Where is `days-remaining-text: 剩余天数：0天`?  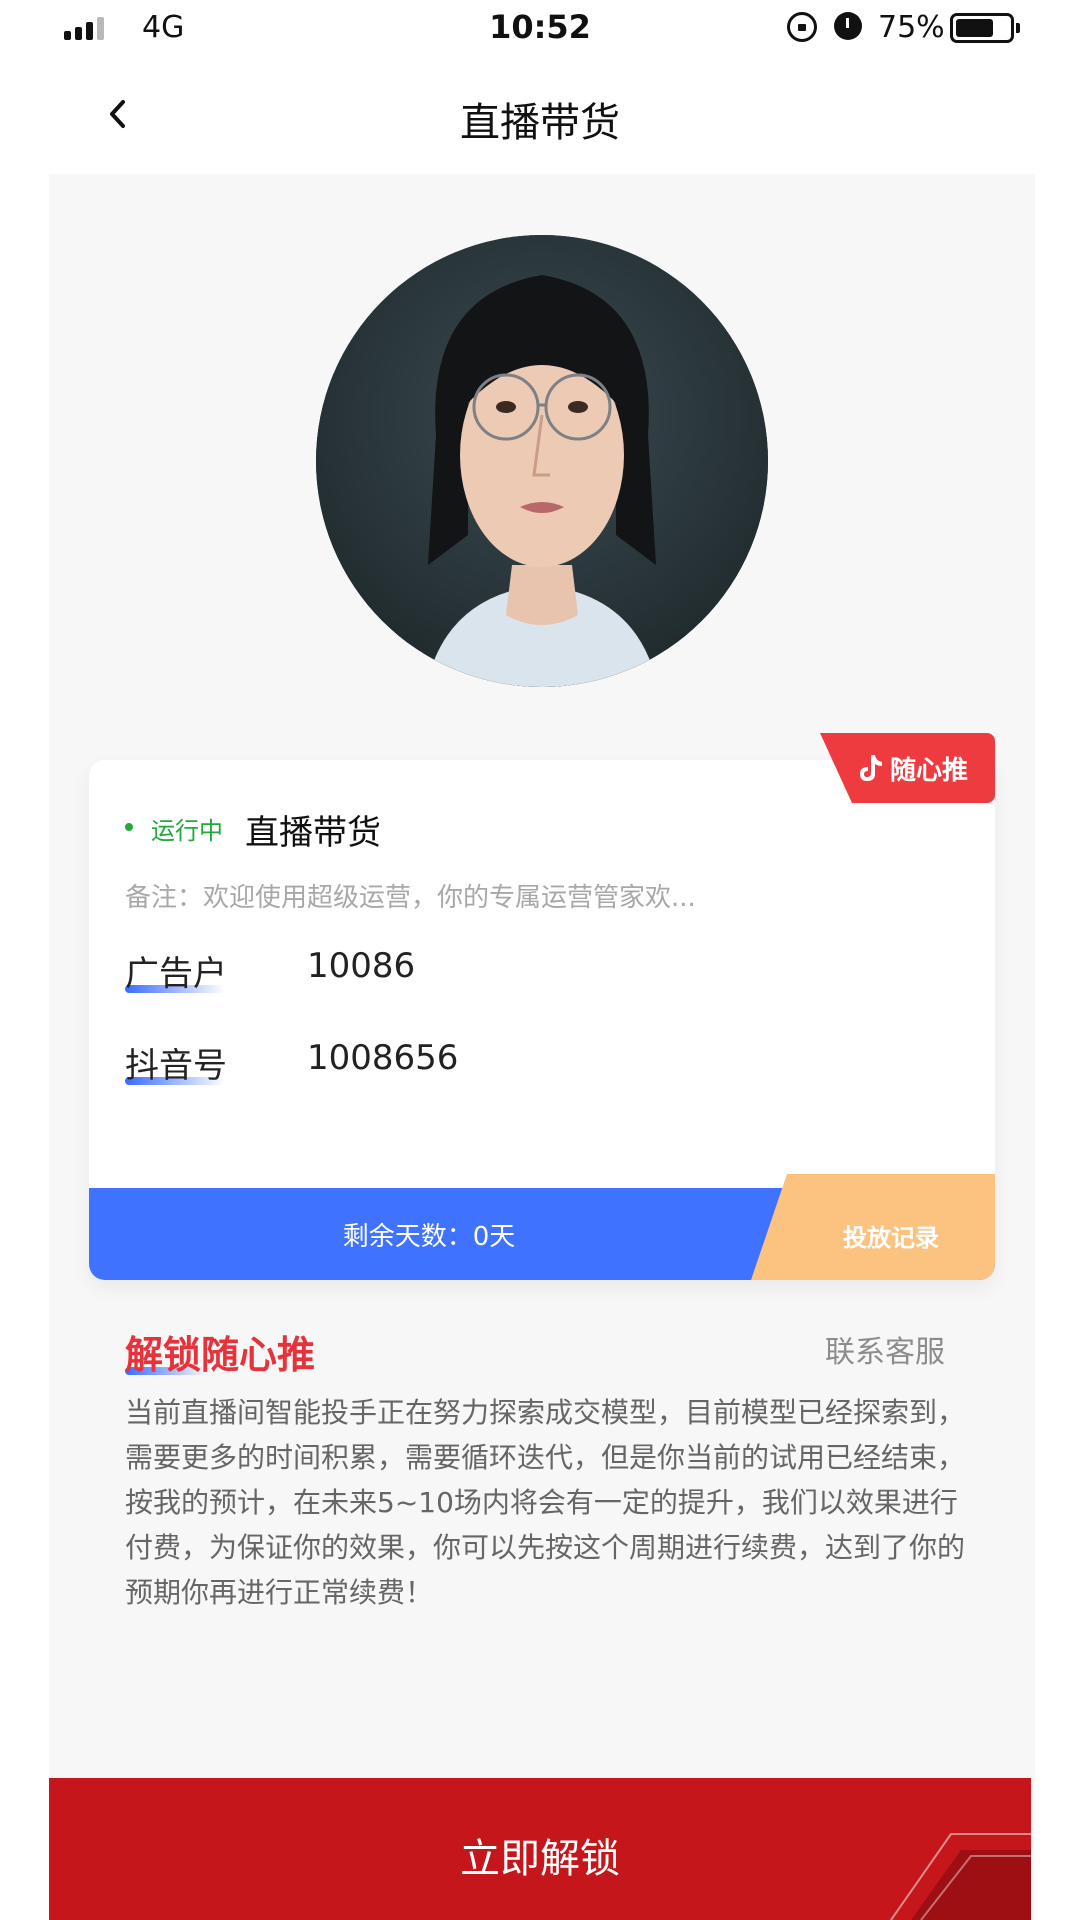 days-remaining-text: 剩余天数：0天 is located at coordinates (429, 1237).